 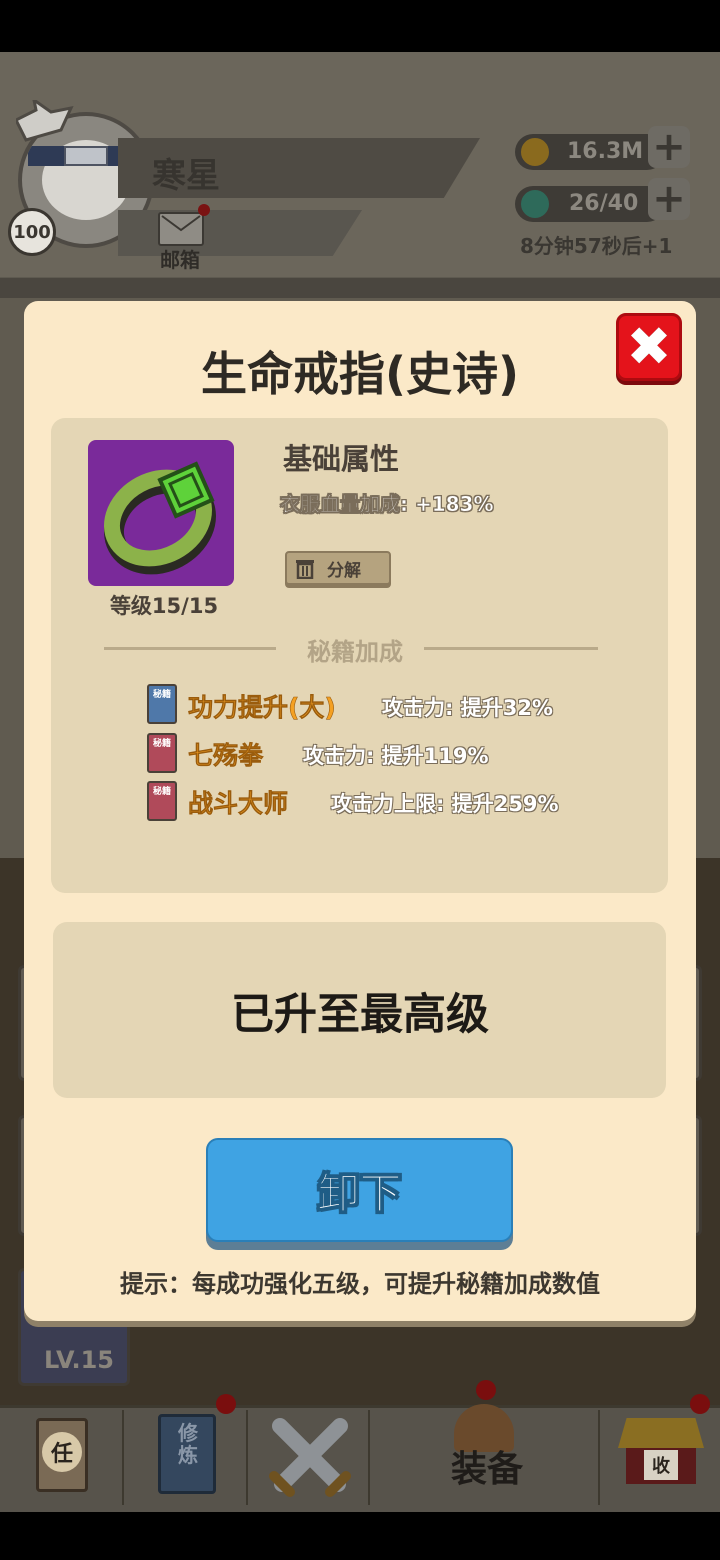 I want to click on crossed-swords-icon, so click(x=310, y=1457).